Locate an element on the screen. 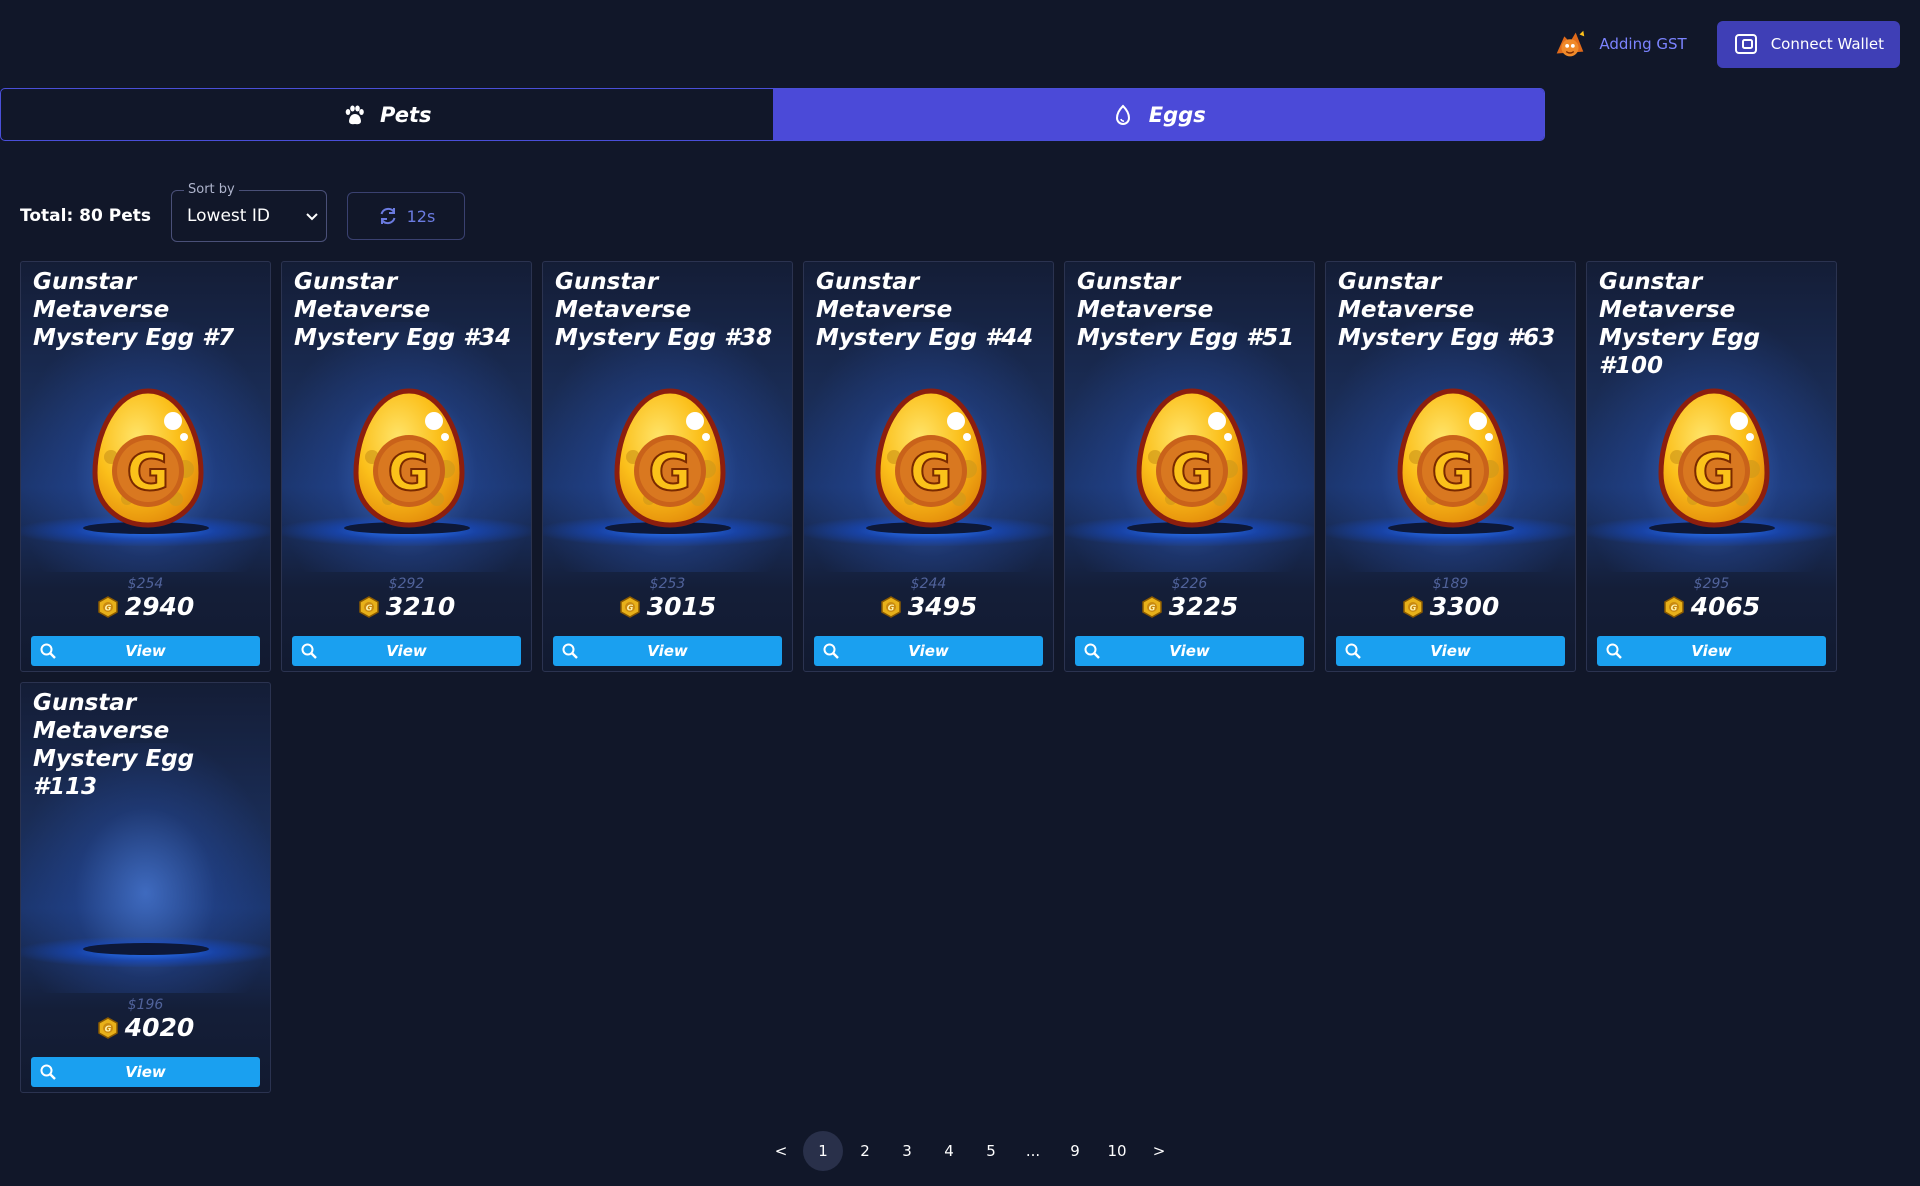  tab-pets: Pets is located at coordinates (387, 114).